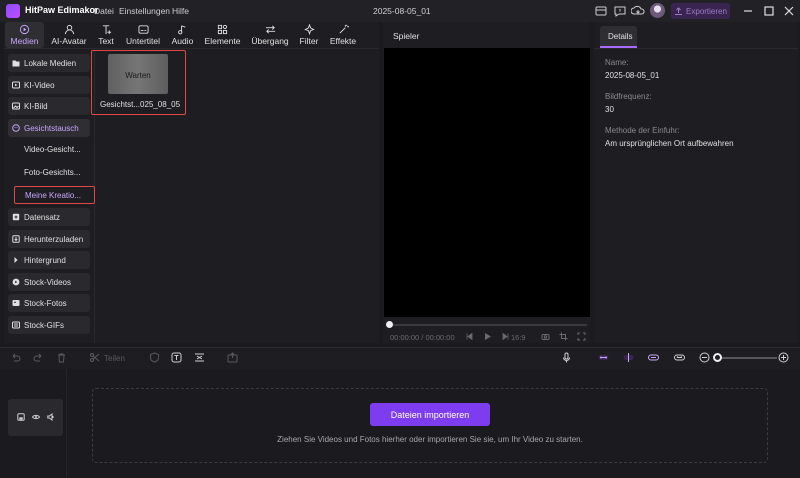 The width and height of the screenshot is (800, 478). I want to click on detail-method-value: Am ursprünglichen Ort aufbewahren, so click(669, 143).